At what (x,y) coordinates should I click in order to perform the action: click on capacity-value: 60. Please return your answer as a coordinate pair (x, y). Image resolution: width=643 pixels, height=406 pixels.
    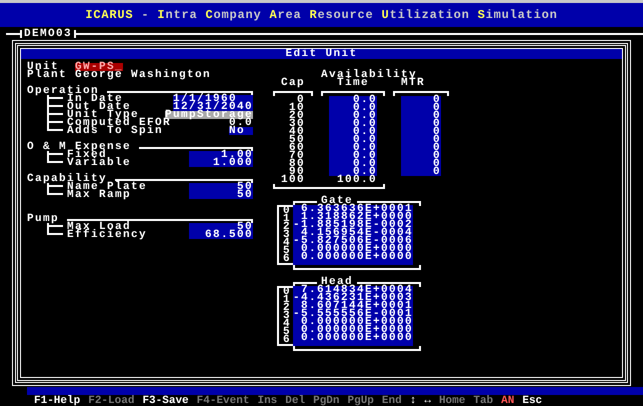
    Looking at the image, I should click on (297, 148).